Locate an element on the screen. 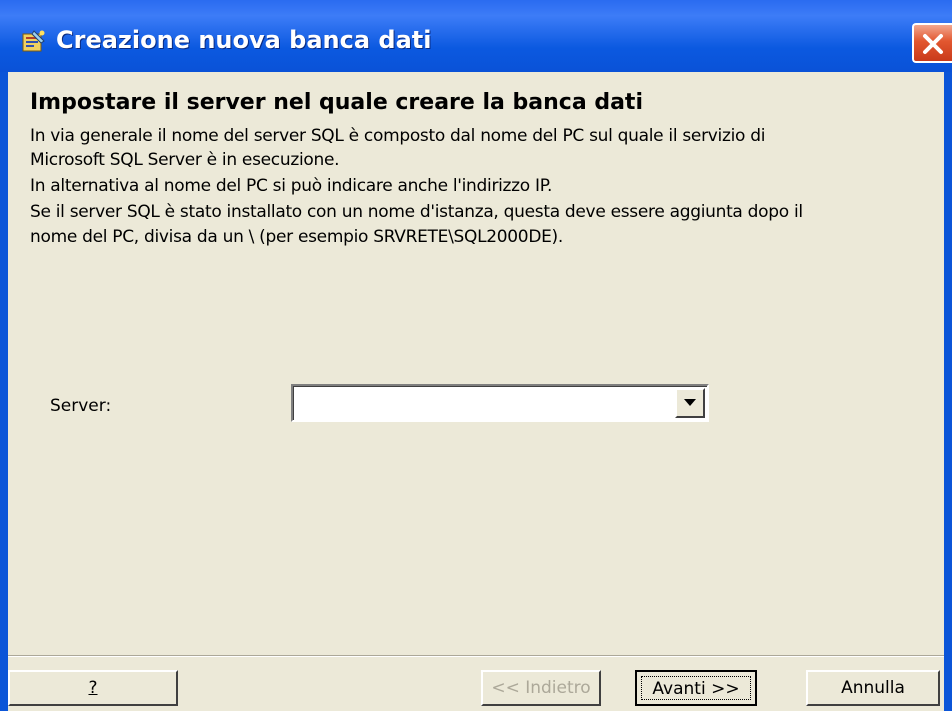 The image size is (952, 711). server-input is located at coordinates (480, 403).